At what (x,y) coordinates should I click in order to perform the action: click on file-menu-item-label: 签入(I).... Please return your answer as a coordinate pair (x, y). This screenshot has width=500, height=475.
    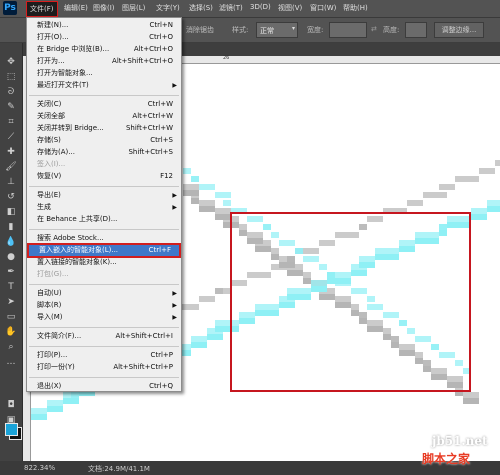
    Looking at the image, I should click on (51, 164).